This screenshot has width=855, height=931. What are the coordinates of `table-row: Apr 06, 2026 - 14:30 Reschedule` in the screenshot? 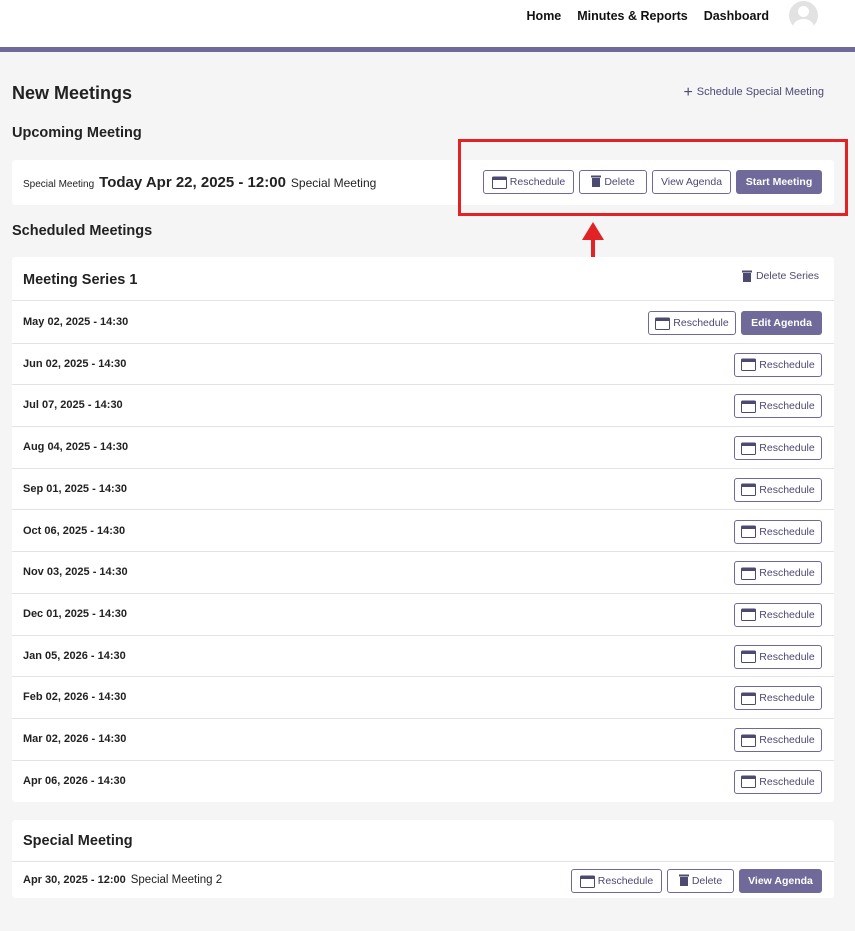 It's located at (423, 782).